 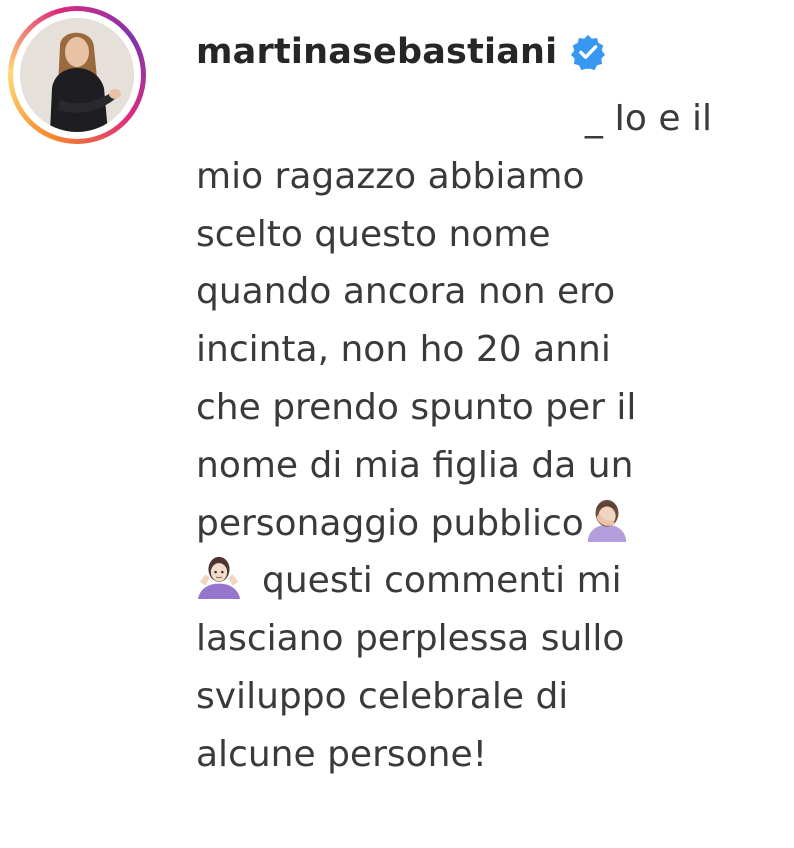 I want to click on comment-line-with-emoji: personaggio pubblico, so click(x=476, y=524).